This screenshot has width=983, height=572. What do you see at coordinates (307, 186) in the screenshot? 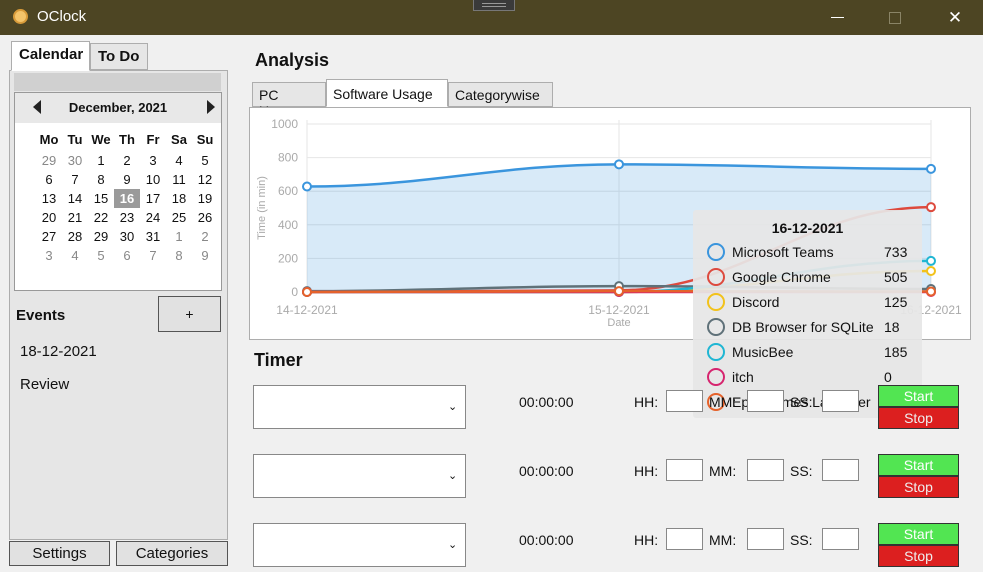
I see `data-point` at bounding box center [307, 186].